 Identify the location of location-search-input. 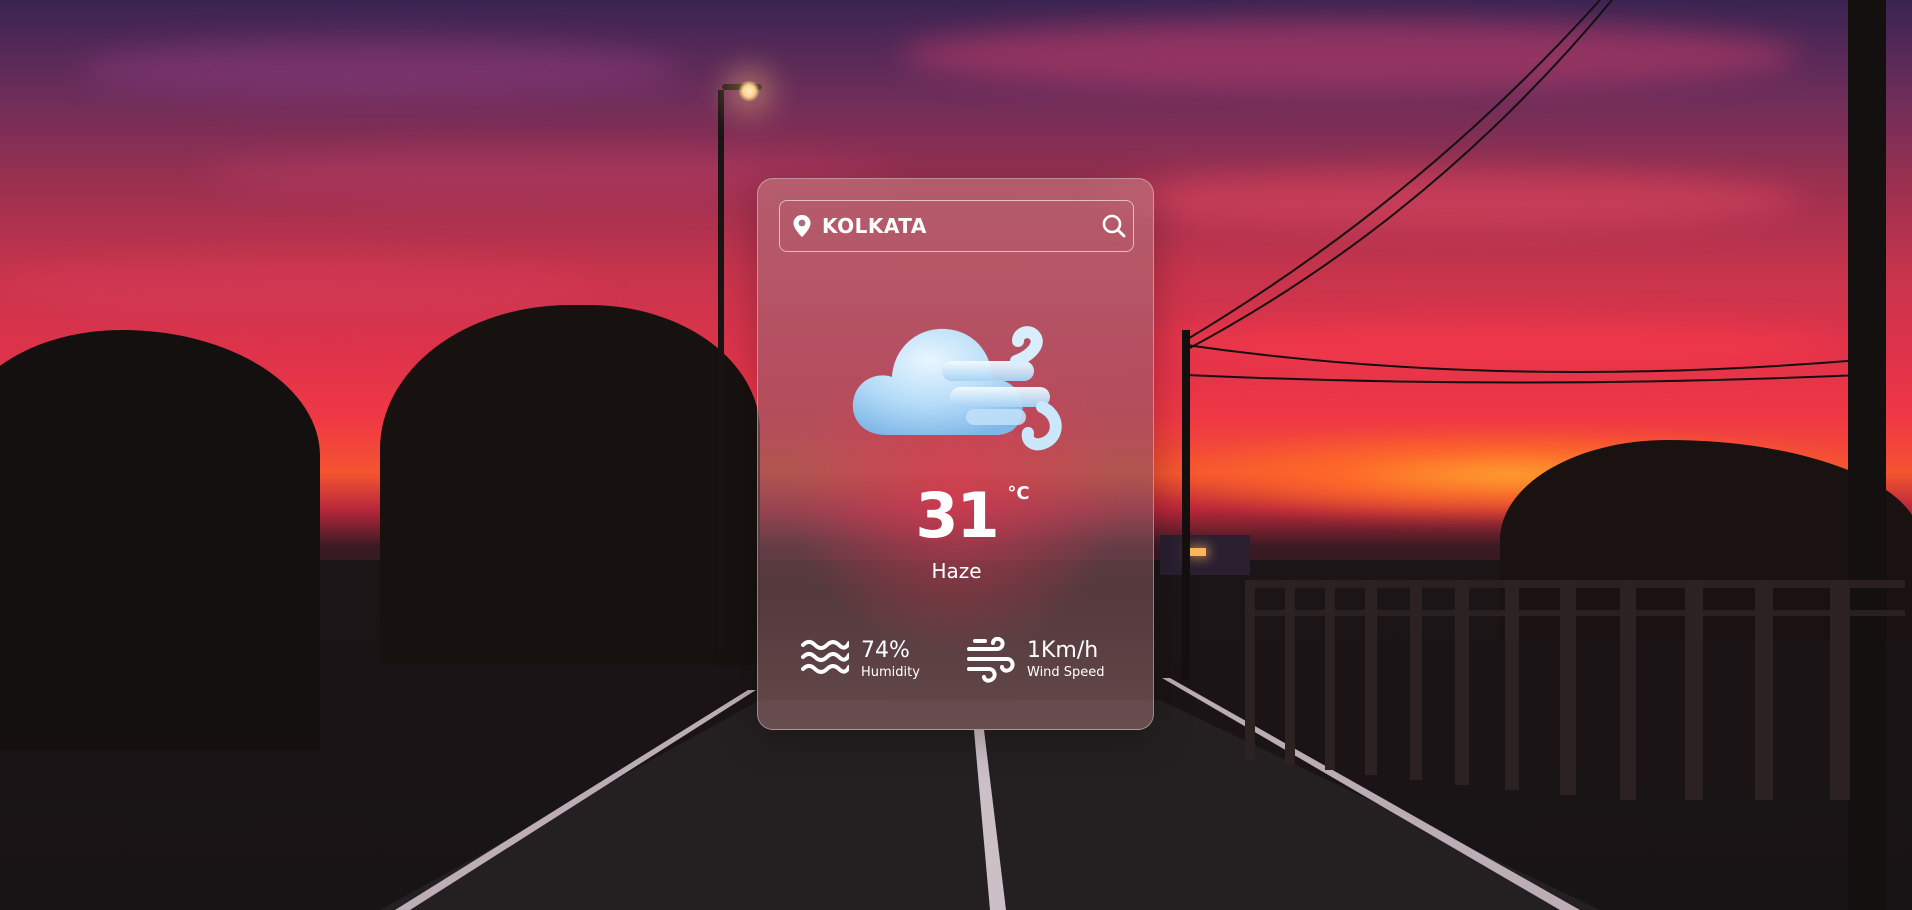
(961, 226).